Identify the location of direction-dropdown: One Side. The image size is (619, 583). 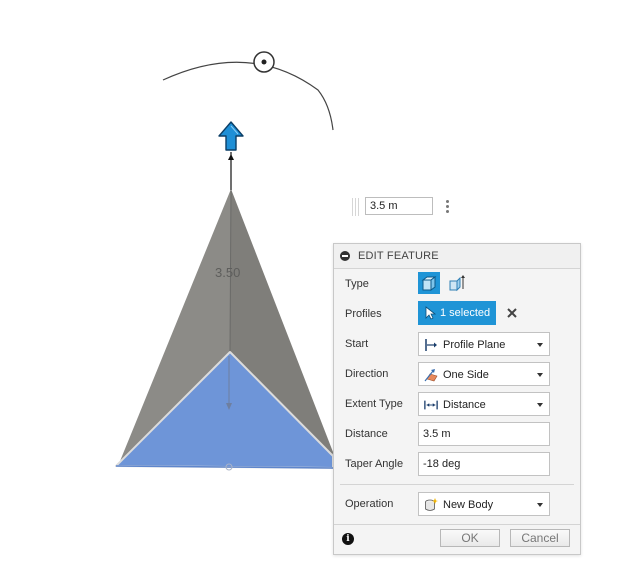
(484, 374).